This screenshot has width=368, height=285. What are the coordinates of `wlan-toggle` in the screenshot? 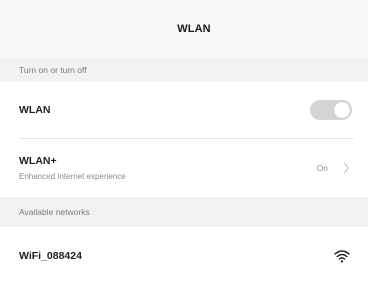 It's located at (331, 110).